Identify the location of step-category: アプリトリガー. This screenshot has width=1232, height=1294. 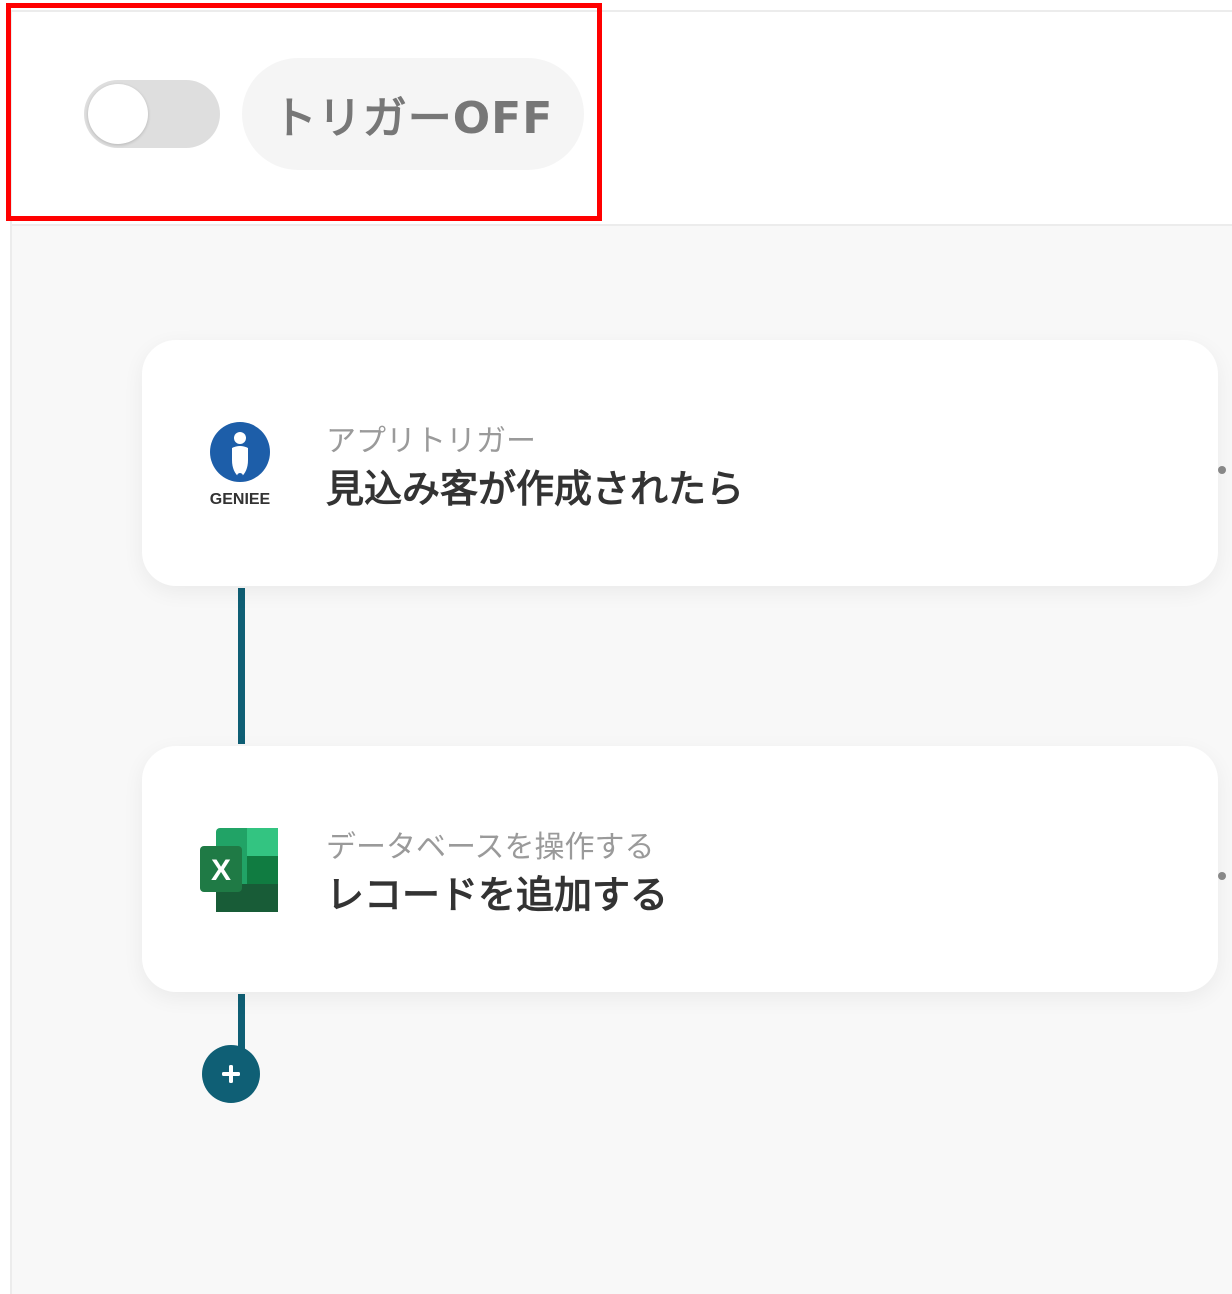
(431, 441).